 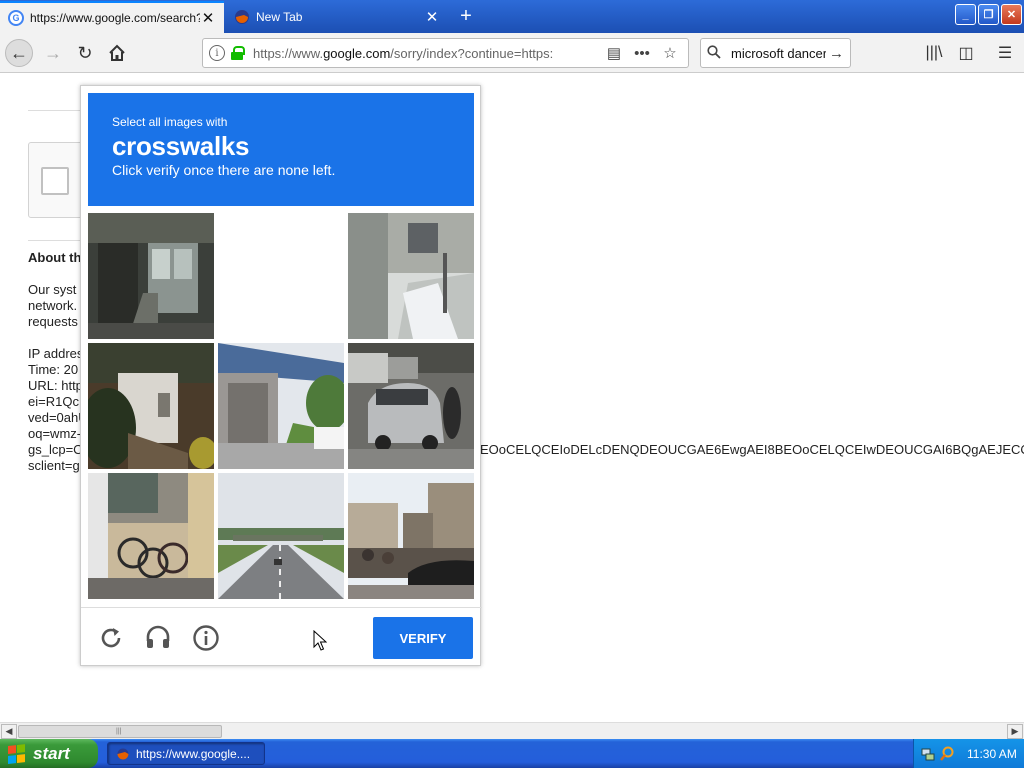 What do you see at coordinates (928, 754) in the screenshot?
I see `network-icon` at bounding box center [928, 754].